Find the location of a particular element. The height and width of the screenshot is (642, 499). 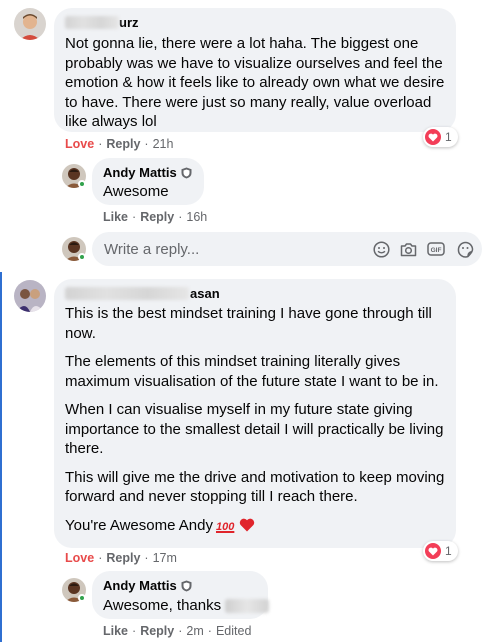

reply-bubble: Andy Mattis Awesome is located at coordinates (148, 181).